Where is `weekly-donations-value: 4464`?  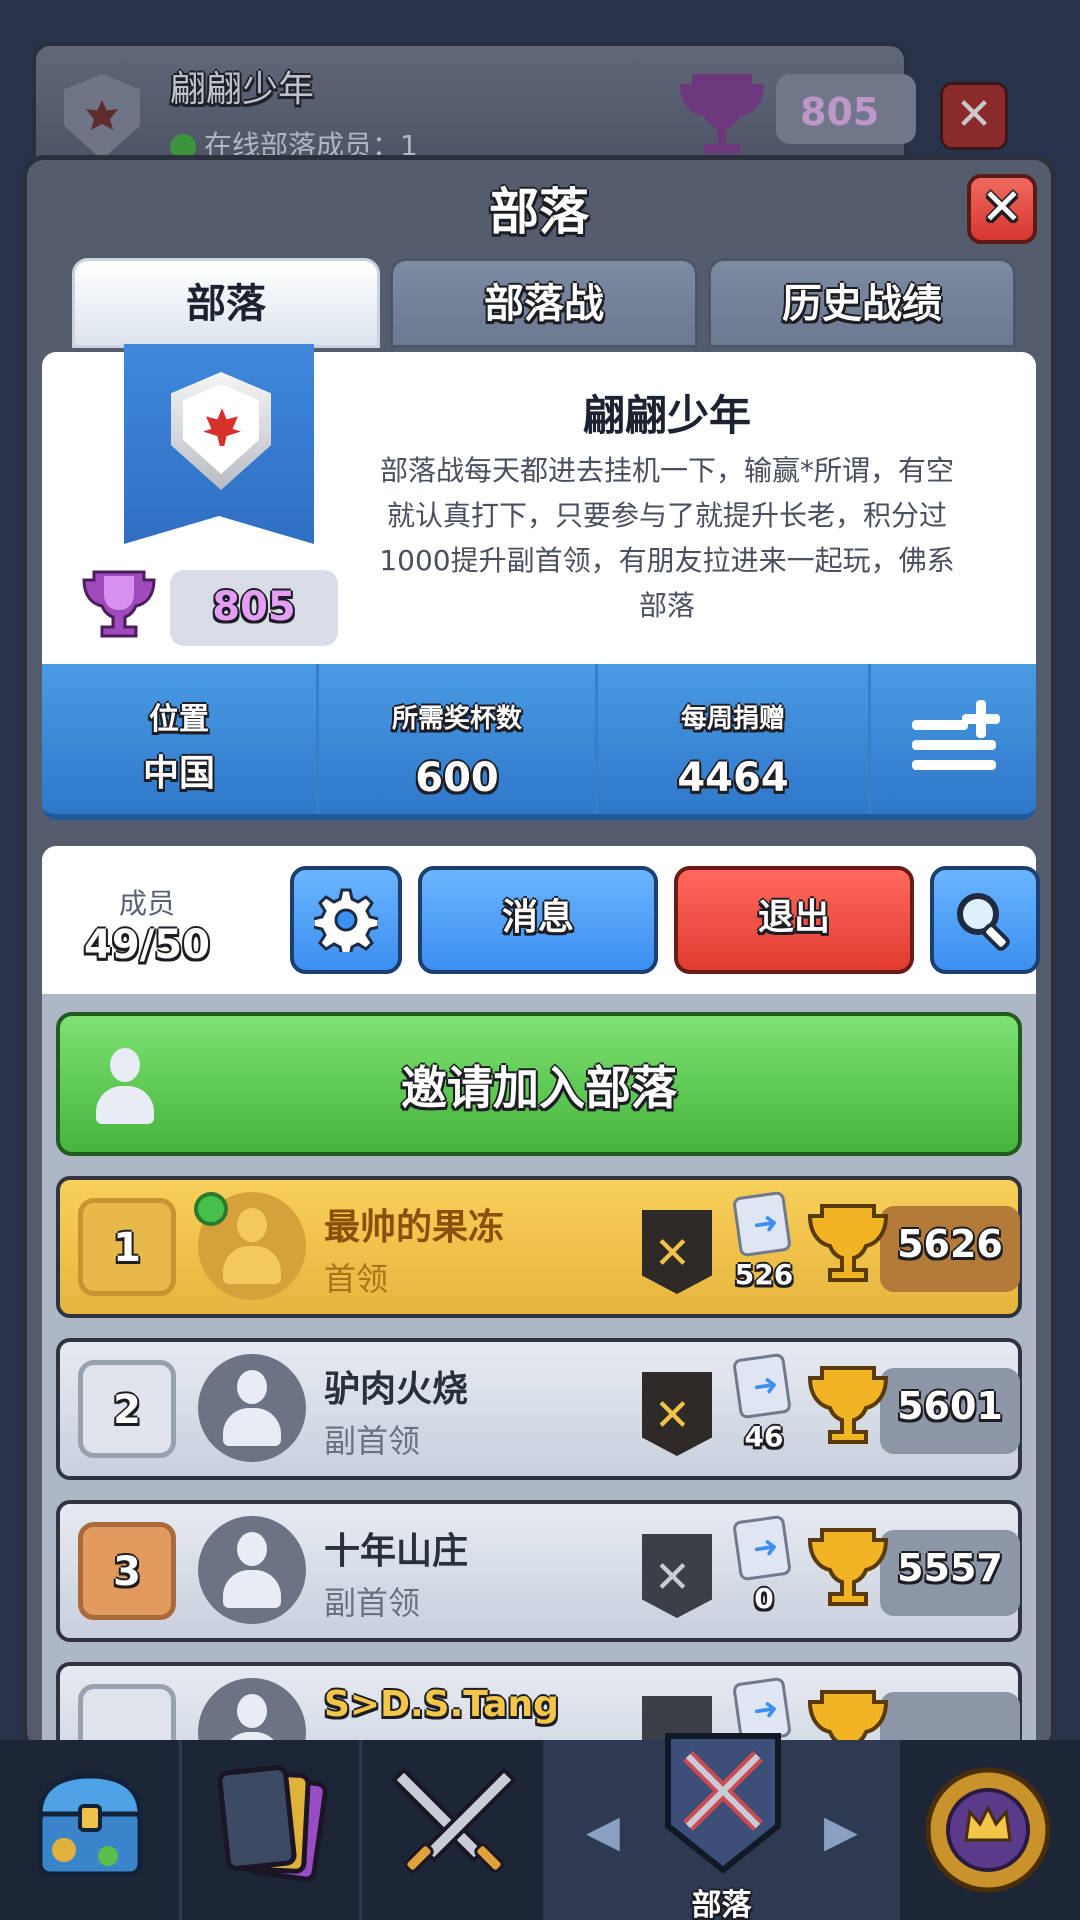 weekly-donations-value: 4464 is located at coordinates (733, 778).